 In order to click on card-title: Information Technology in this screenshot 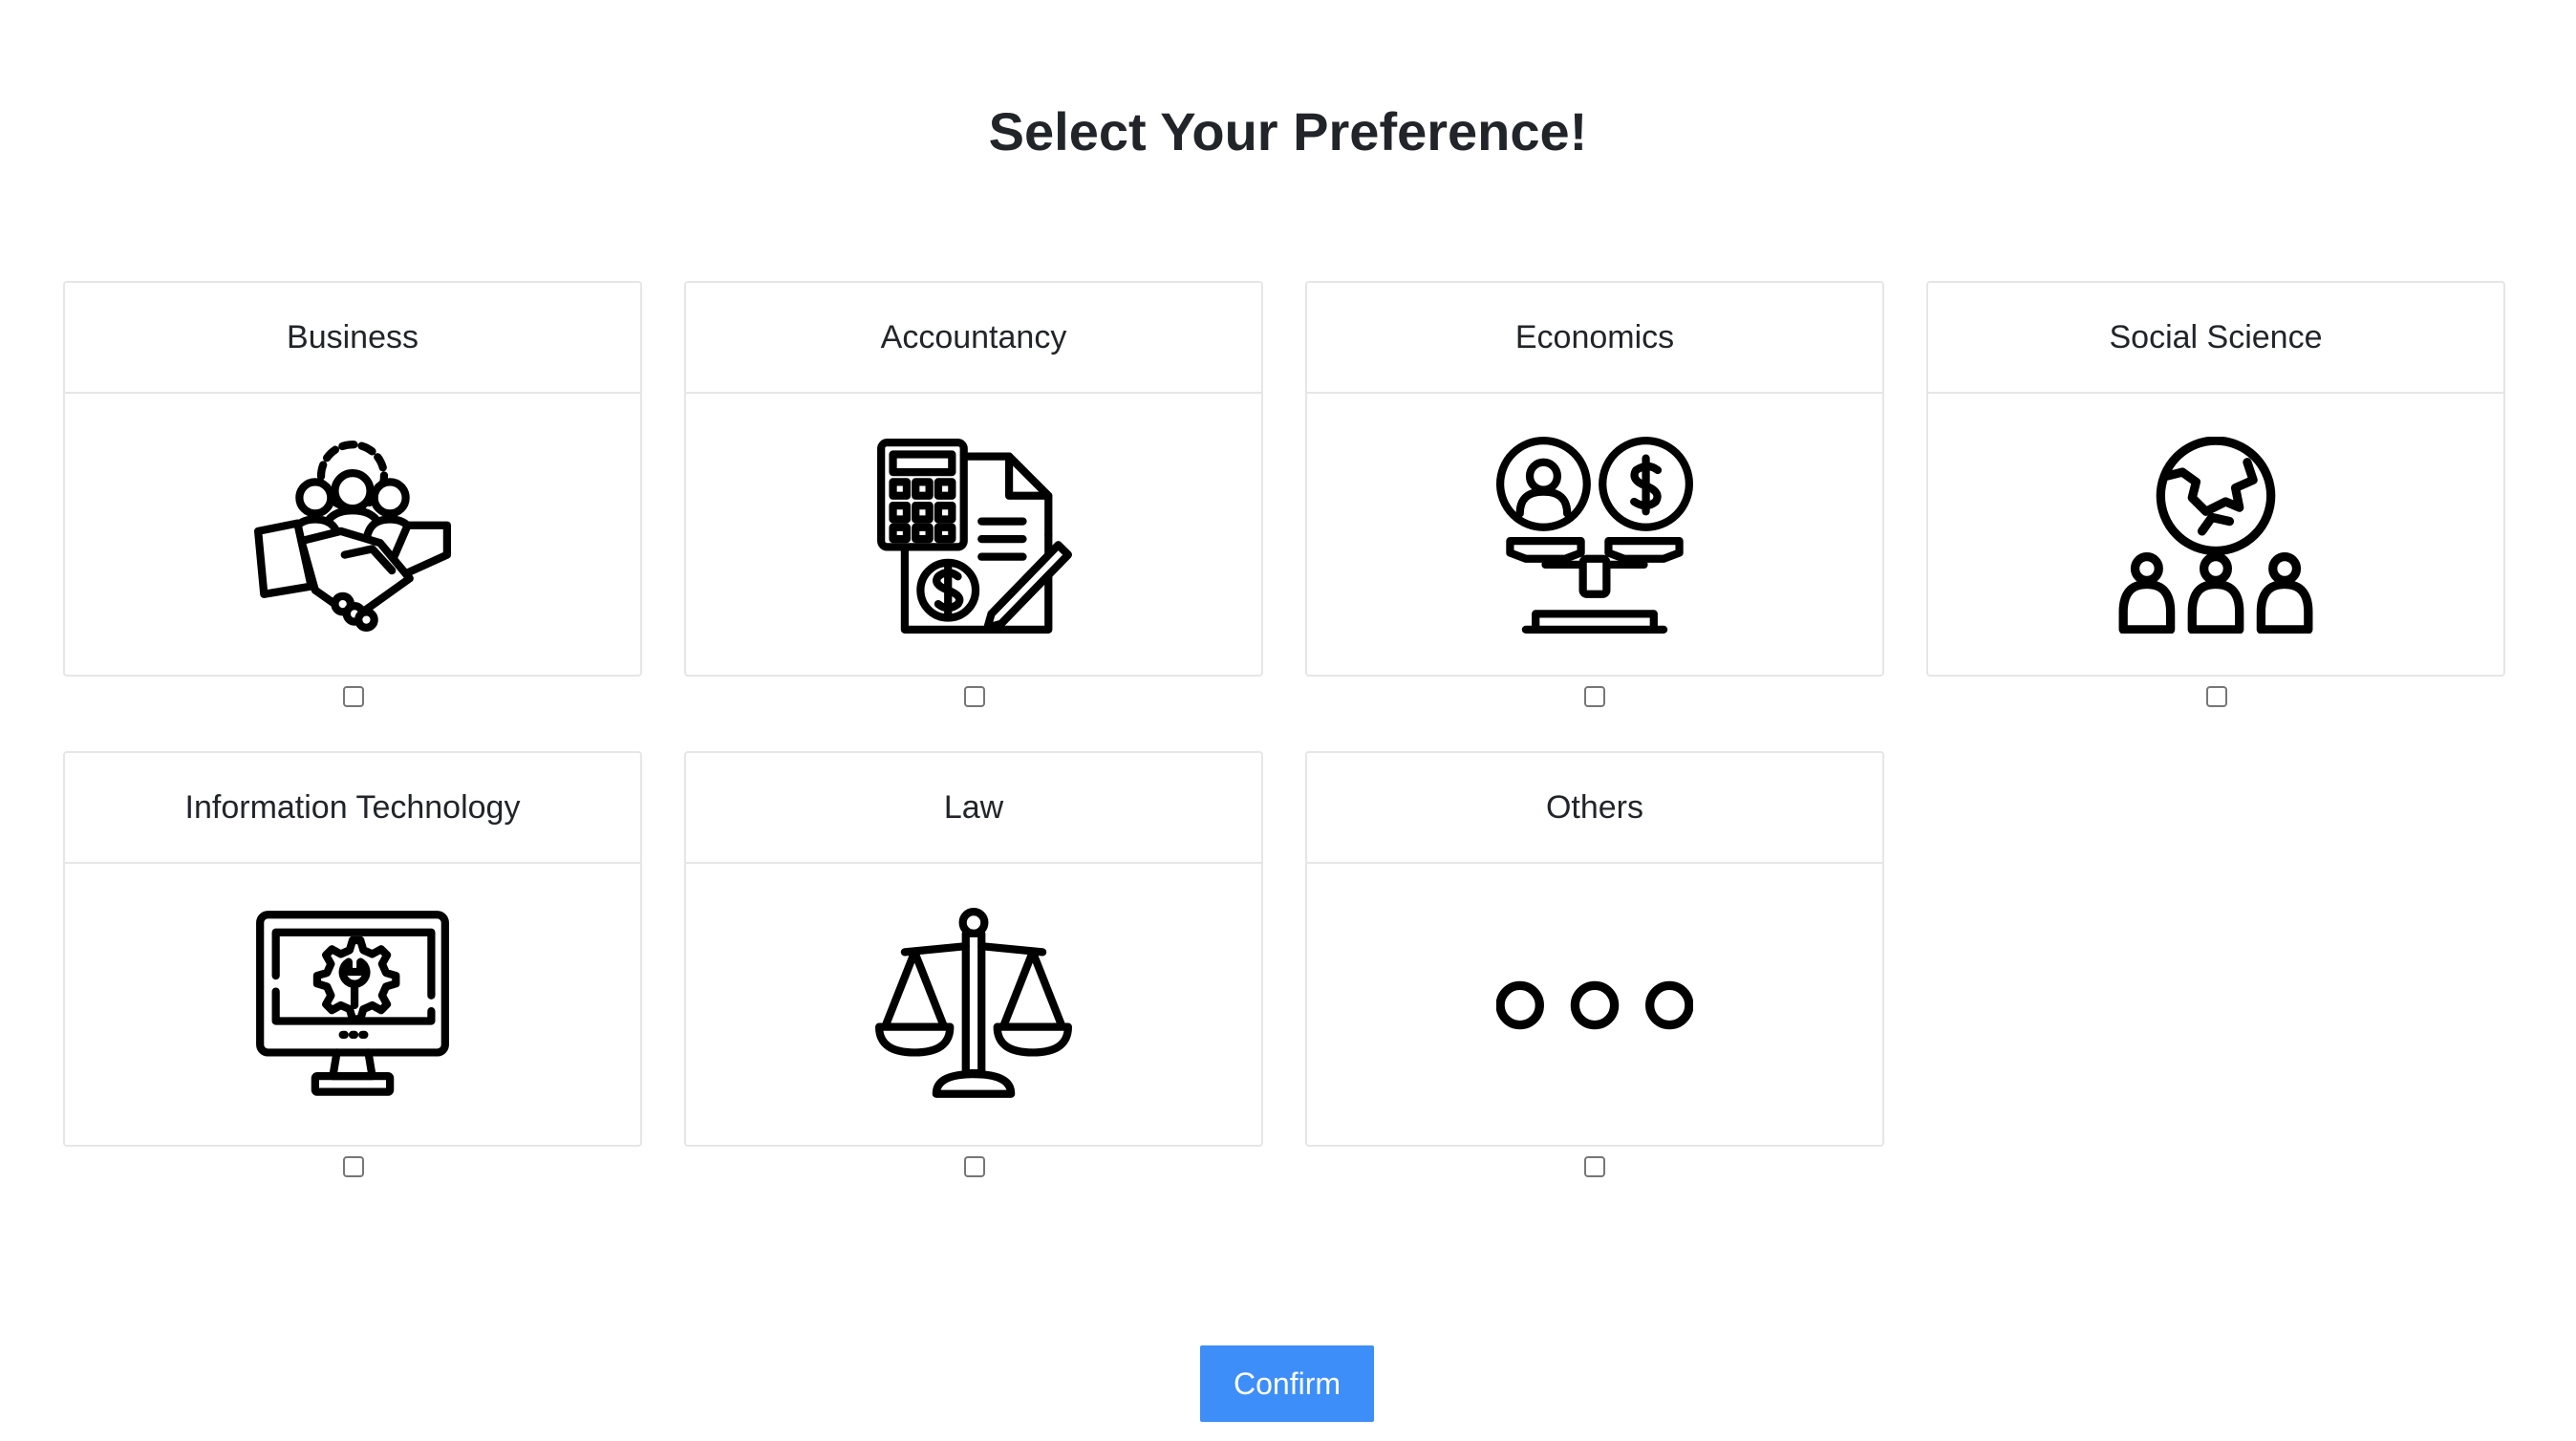, I will do `click(352, 808)`.